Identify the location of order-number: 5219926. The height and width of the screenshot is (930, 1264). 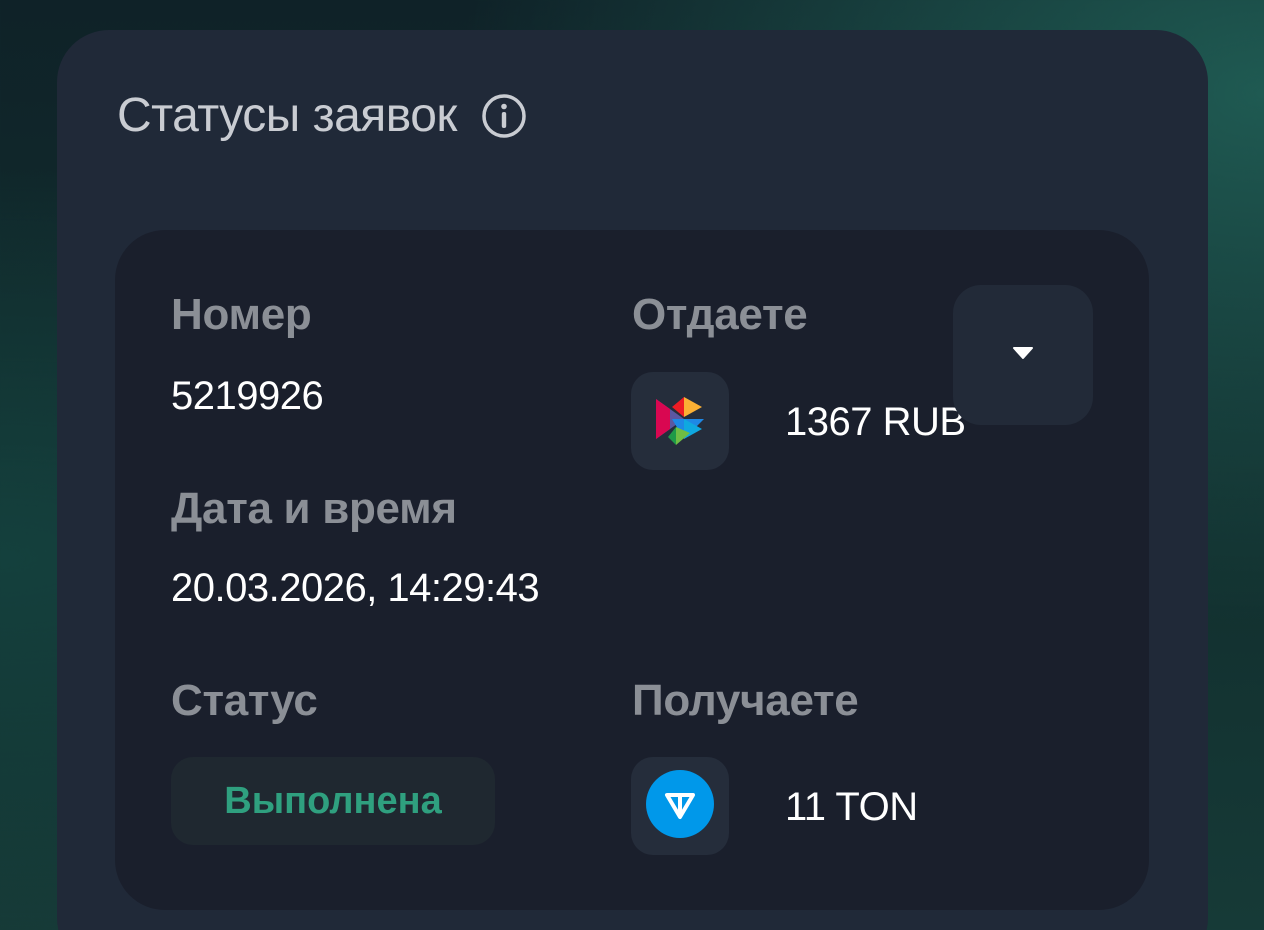
(247, 396).